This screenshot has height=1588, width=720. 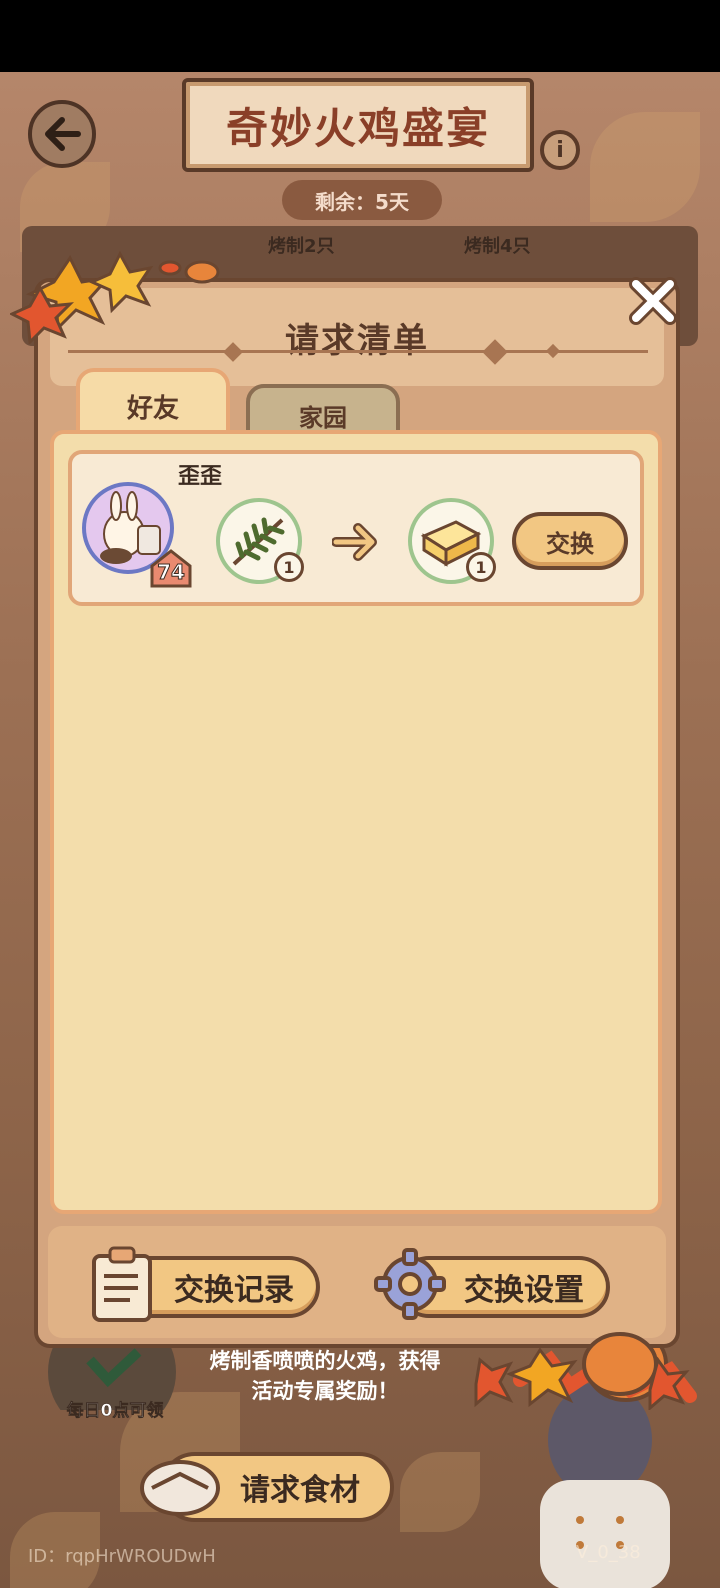 I want to click on exchange-button: 交换, so click(x=570, y=541).